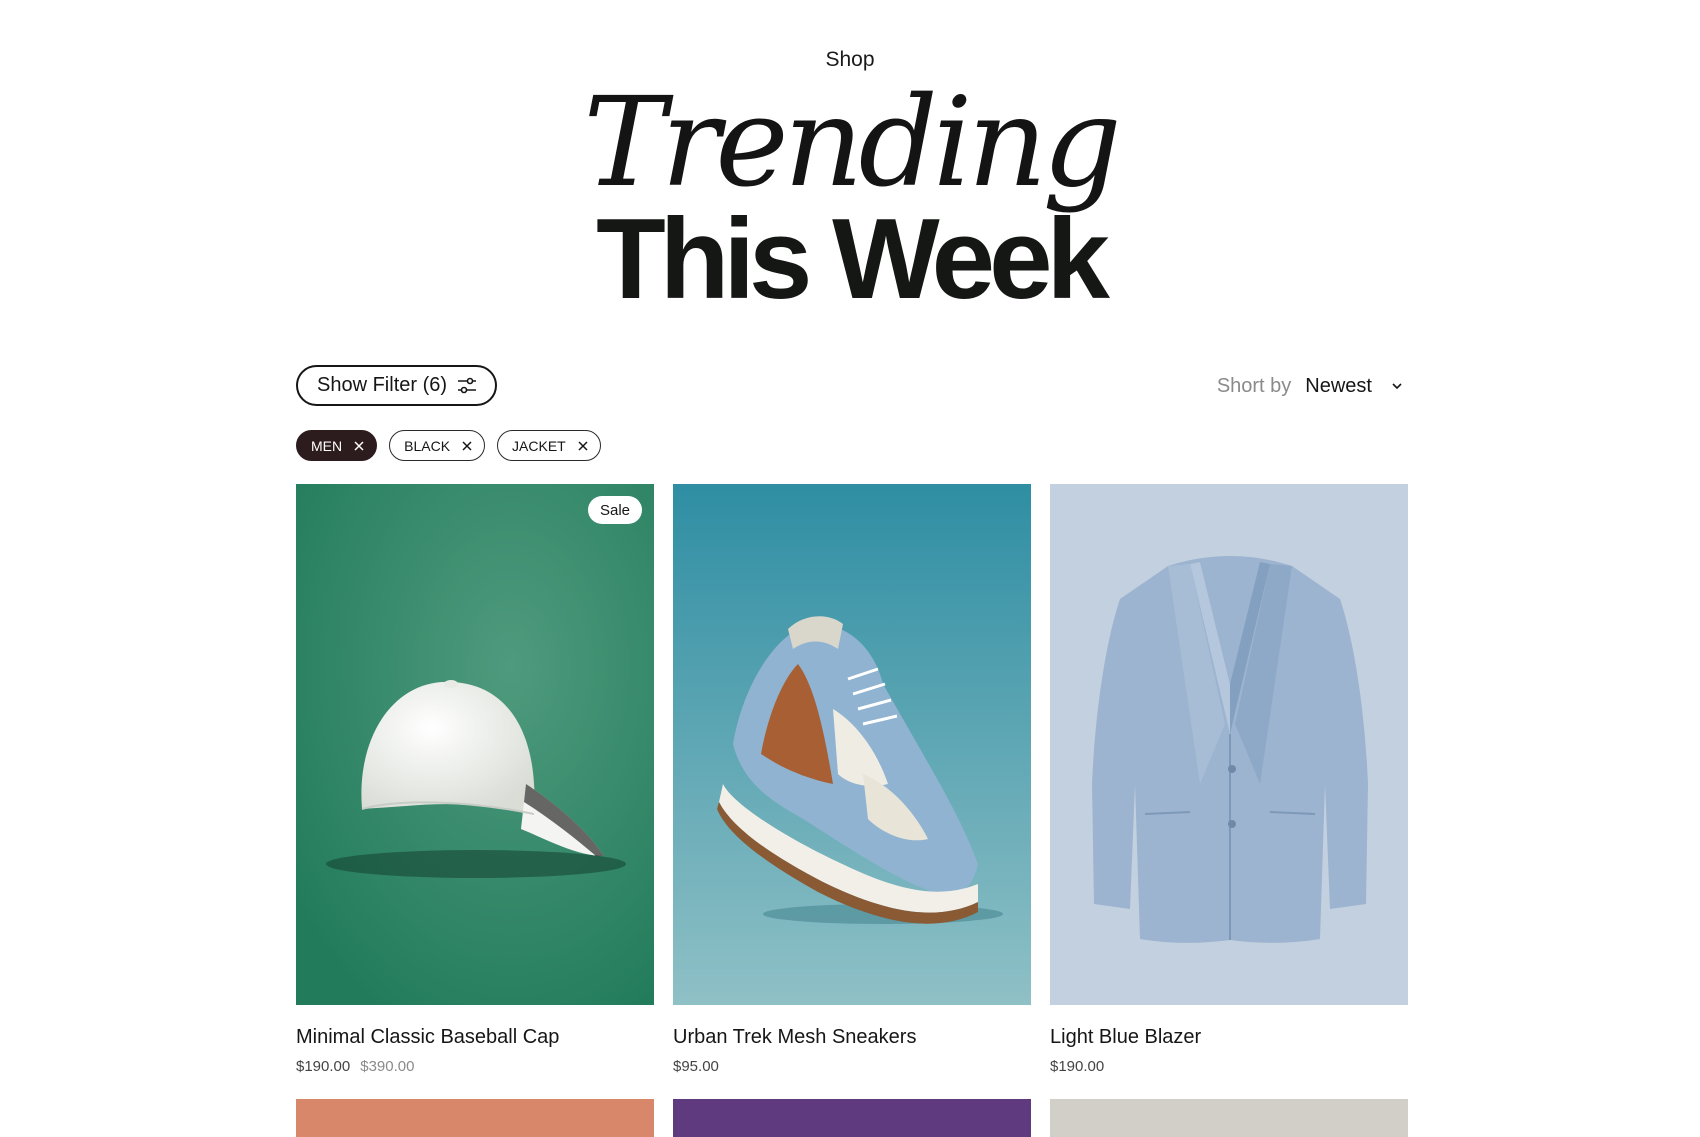  I want to click on filter-chip-label: MEN, so click(327, 445).